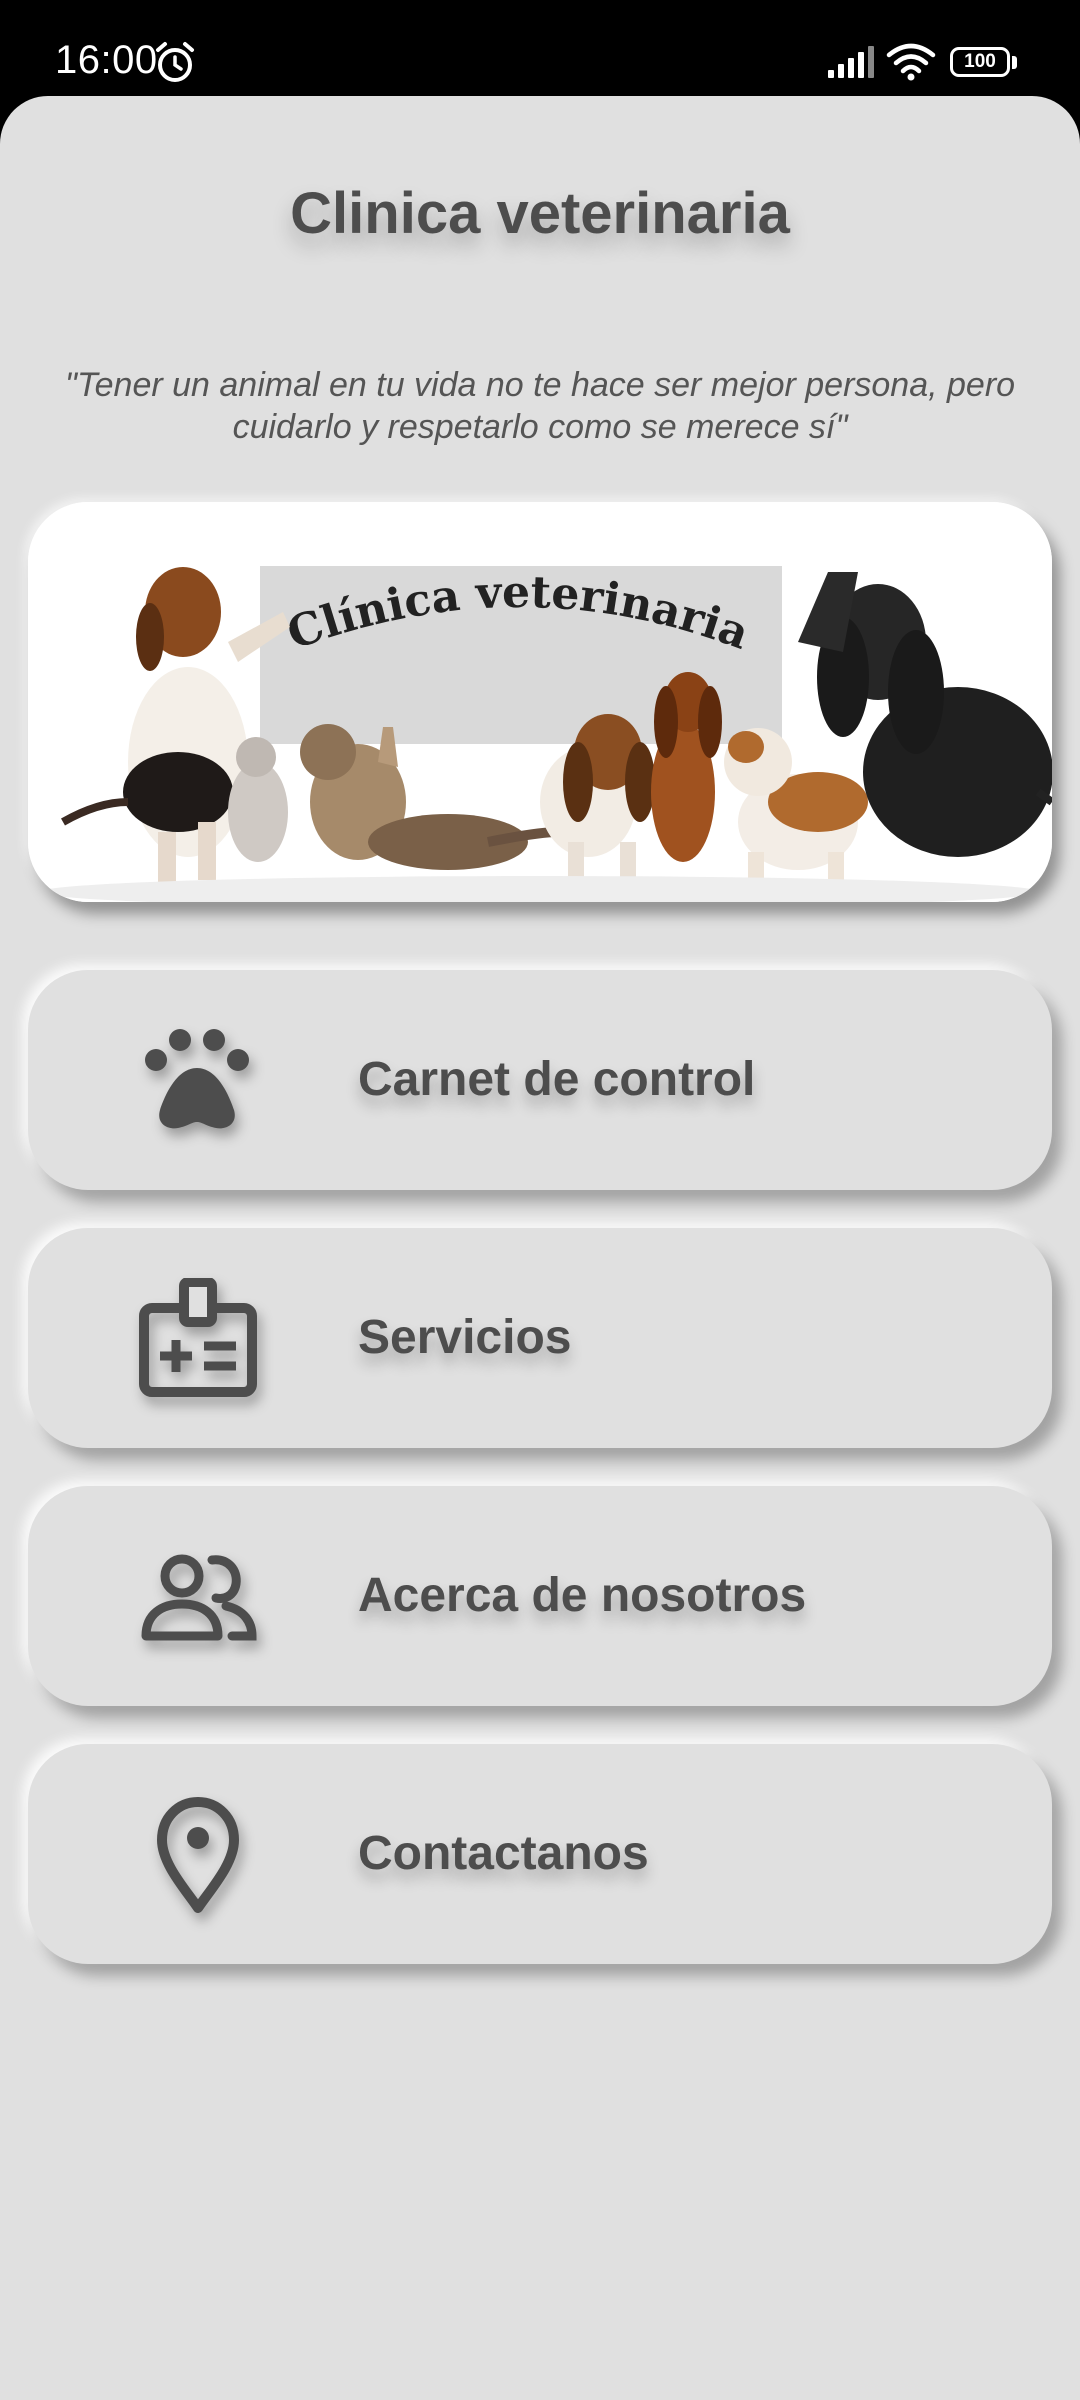  What do you see at coordinates (465, 1337) in the screenshot?
I see `servicios-label: Servicios` at bounding box center [465, 1337].